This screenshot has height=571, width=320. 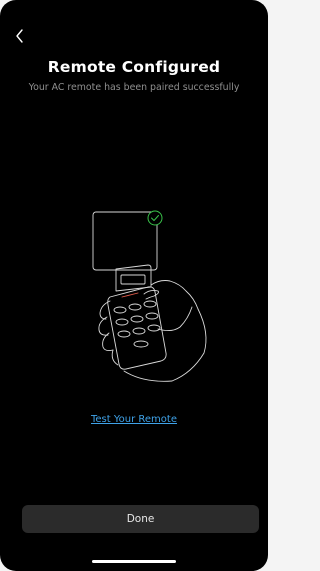 I want to click on chevron-left-icon, so click(x=19, y=36).